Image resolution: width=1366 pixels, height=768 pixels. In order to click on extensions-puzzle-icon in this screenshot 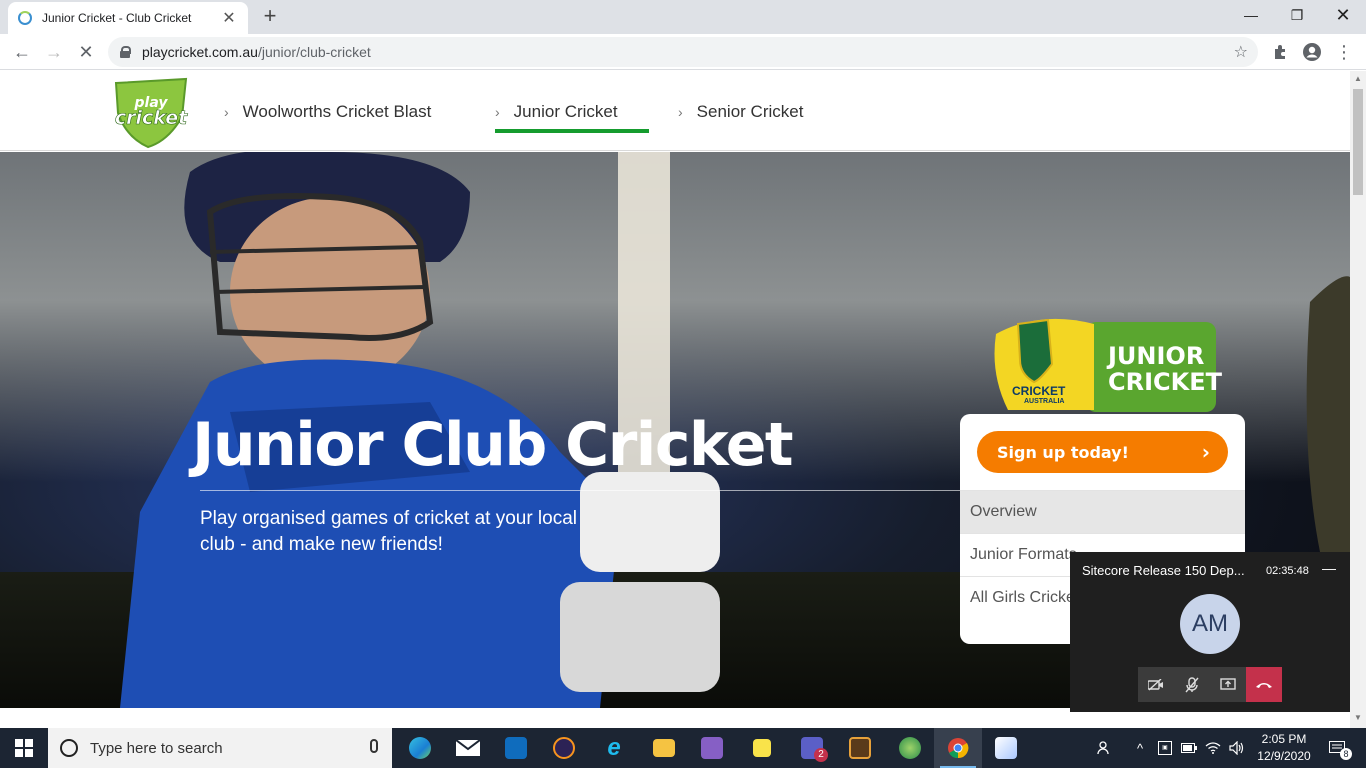, I will do `click(1280, 52)`.